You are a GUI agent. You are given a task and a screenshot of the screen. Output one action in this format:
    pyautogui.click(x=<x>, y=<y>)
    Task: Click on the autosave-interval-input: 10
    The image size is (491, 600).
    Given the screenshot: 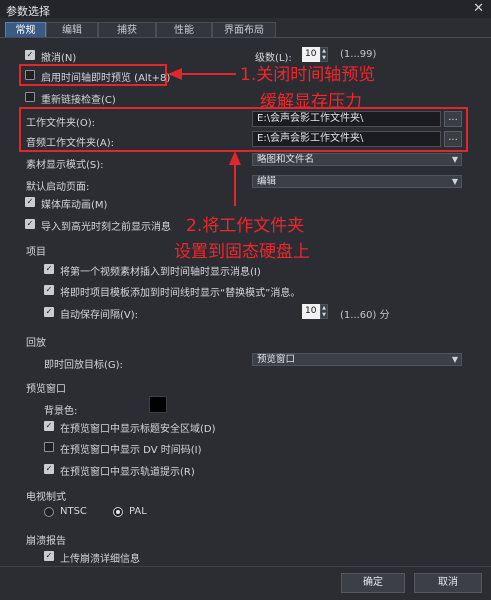 What is the action you would take?
    pyautogui.click(x=311, y=311)
    